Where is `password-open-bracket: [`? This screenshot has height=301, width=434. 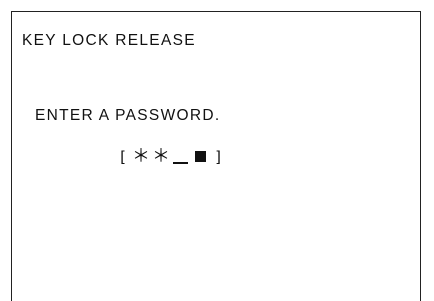 password-open-bracket: [ is located at coordinates (123, 156).